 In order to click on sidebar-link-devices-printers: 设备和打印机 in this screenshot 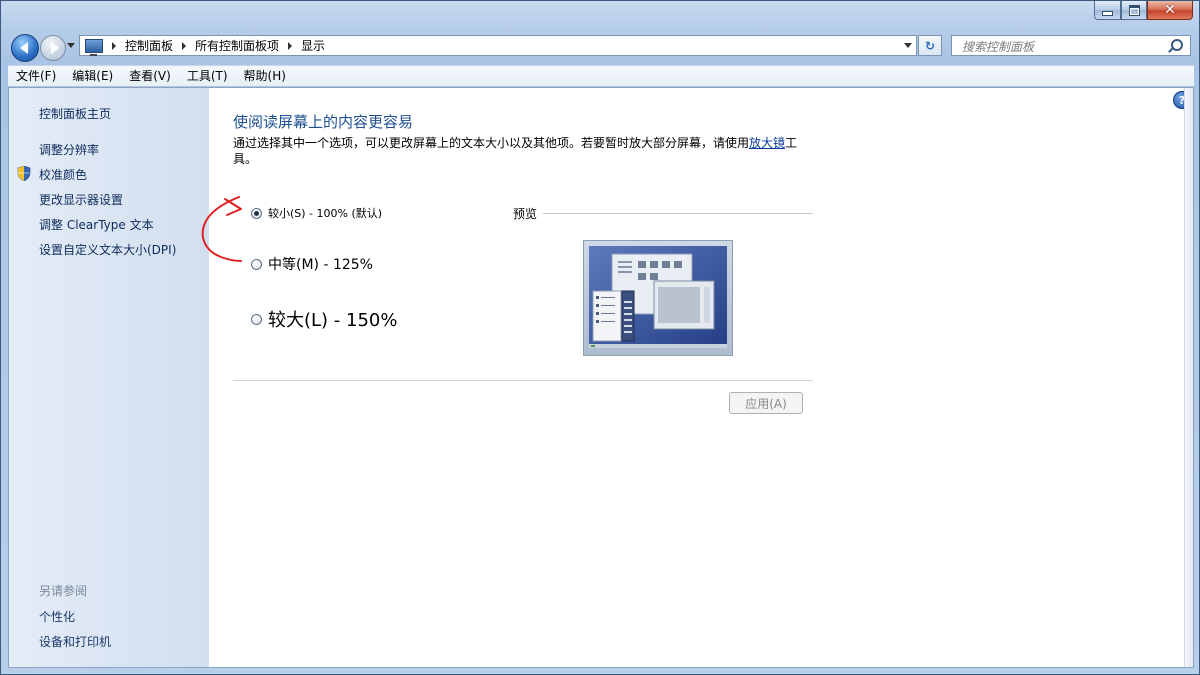, I will do `click(75, 641)`.